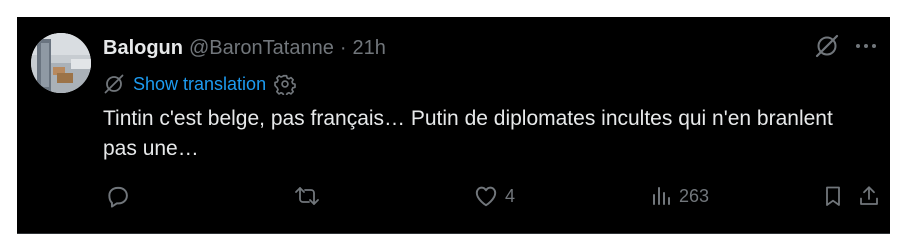  I want to click on retweet-icon, so click(307, 196).